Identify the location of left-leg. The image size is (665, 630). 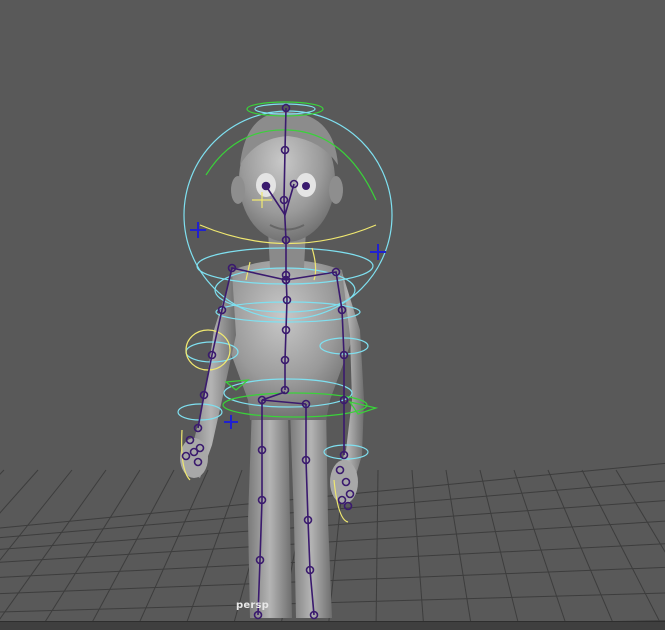
(270, 511).